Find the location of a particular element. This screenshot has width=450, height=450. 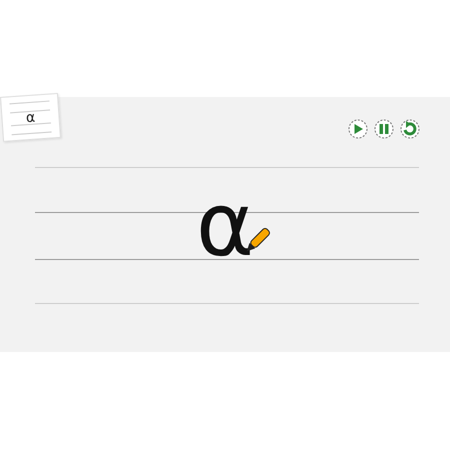

play-button is located at coordinates (358, 129).